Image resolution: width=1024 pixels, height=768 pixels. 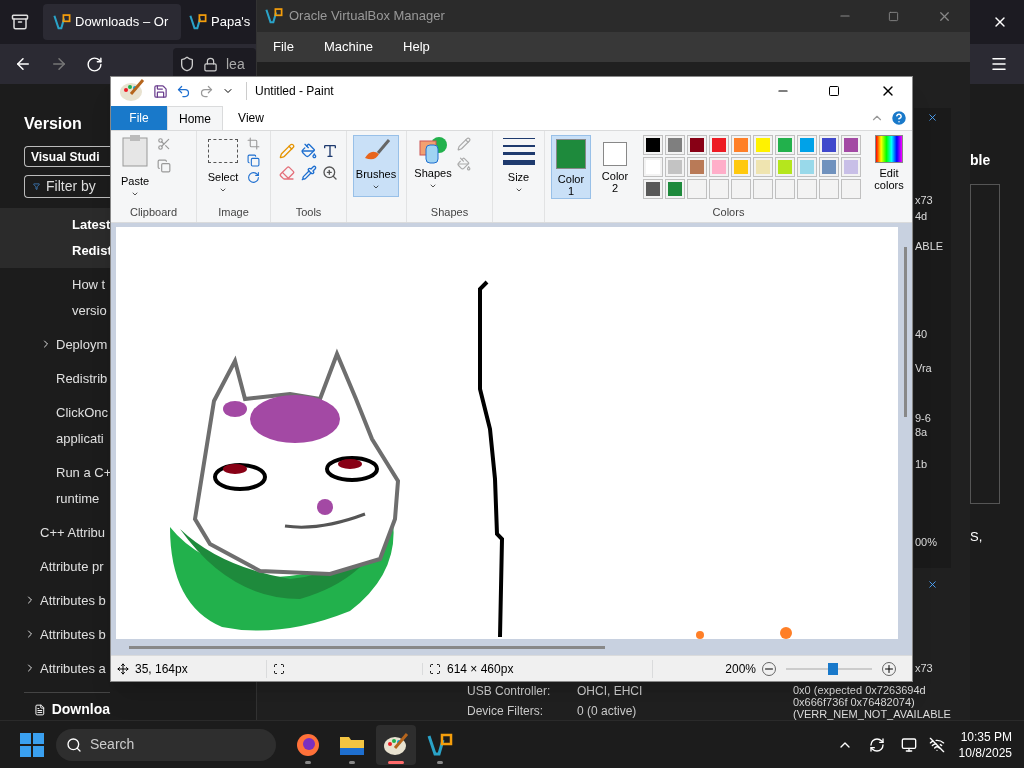 I want to click on search-input: Search, so click(x=170, y=744).